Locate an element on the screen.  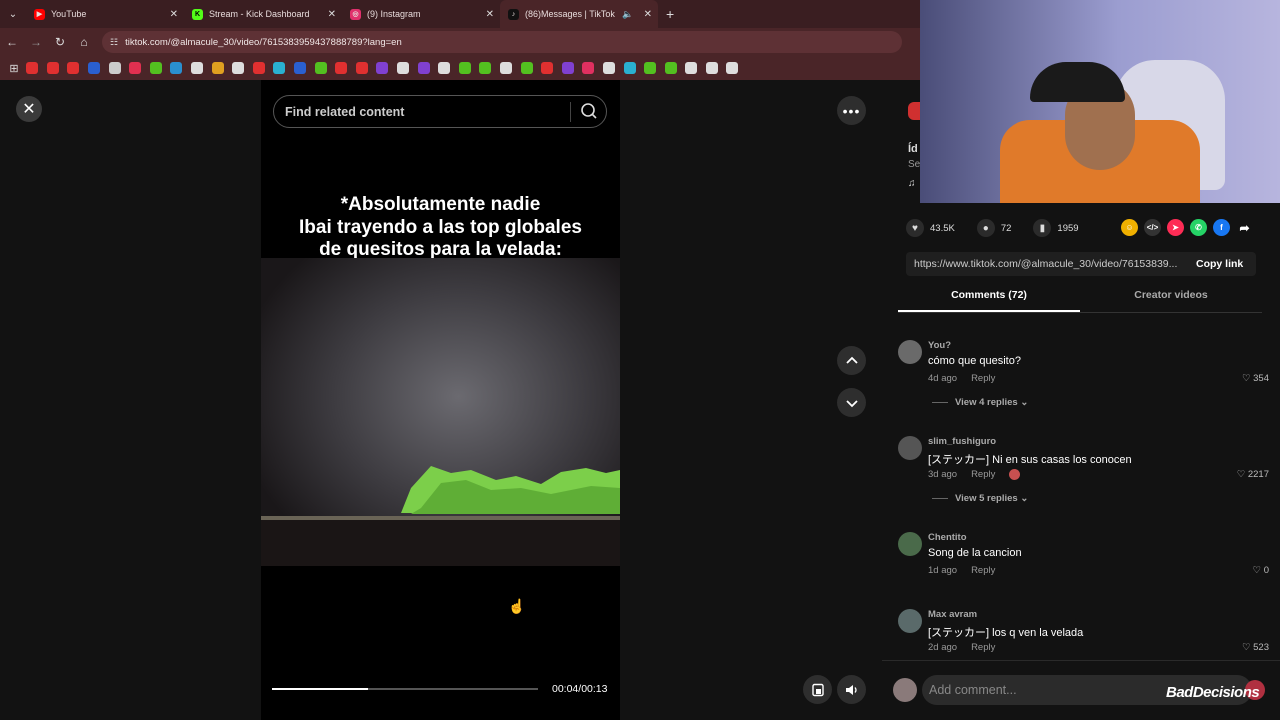
chevron-down-icon is located at coordinates (851, 403).